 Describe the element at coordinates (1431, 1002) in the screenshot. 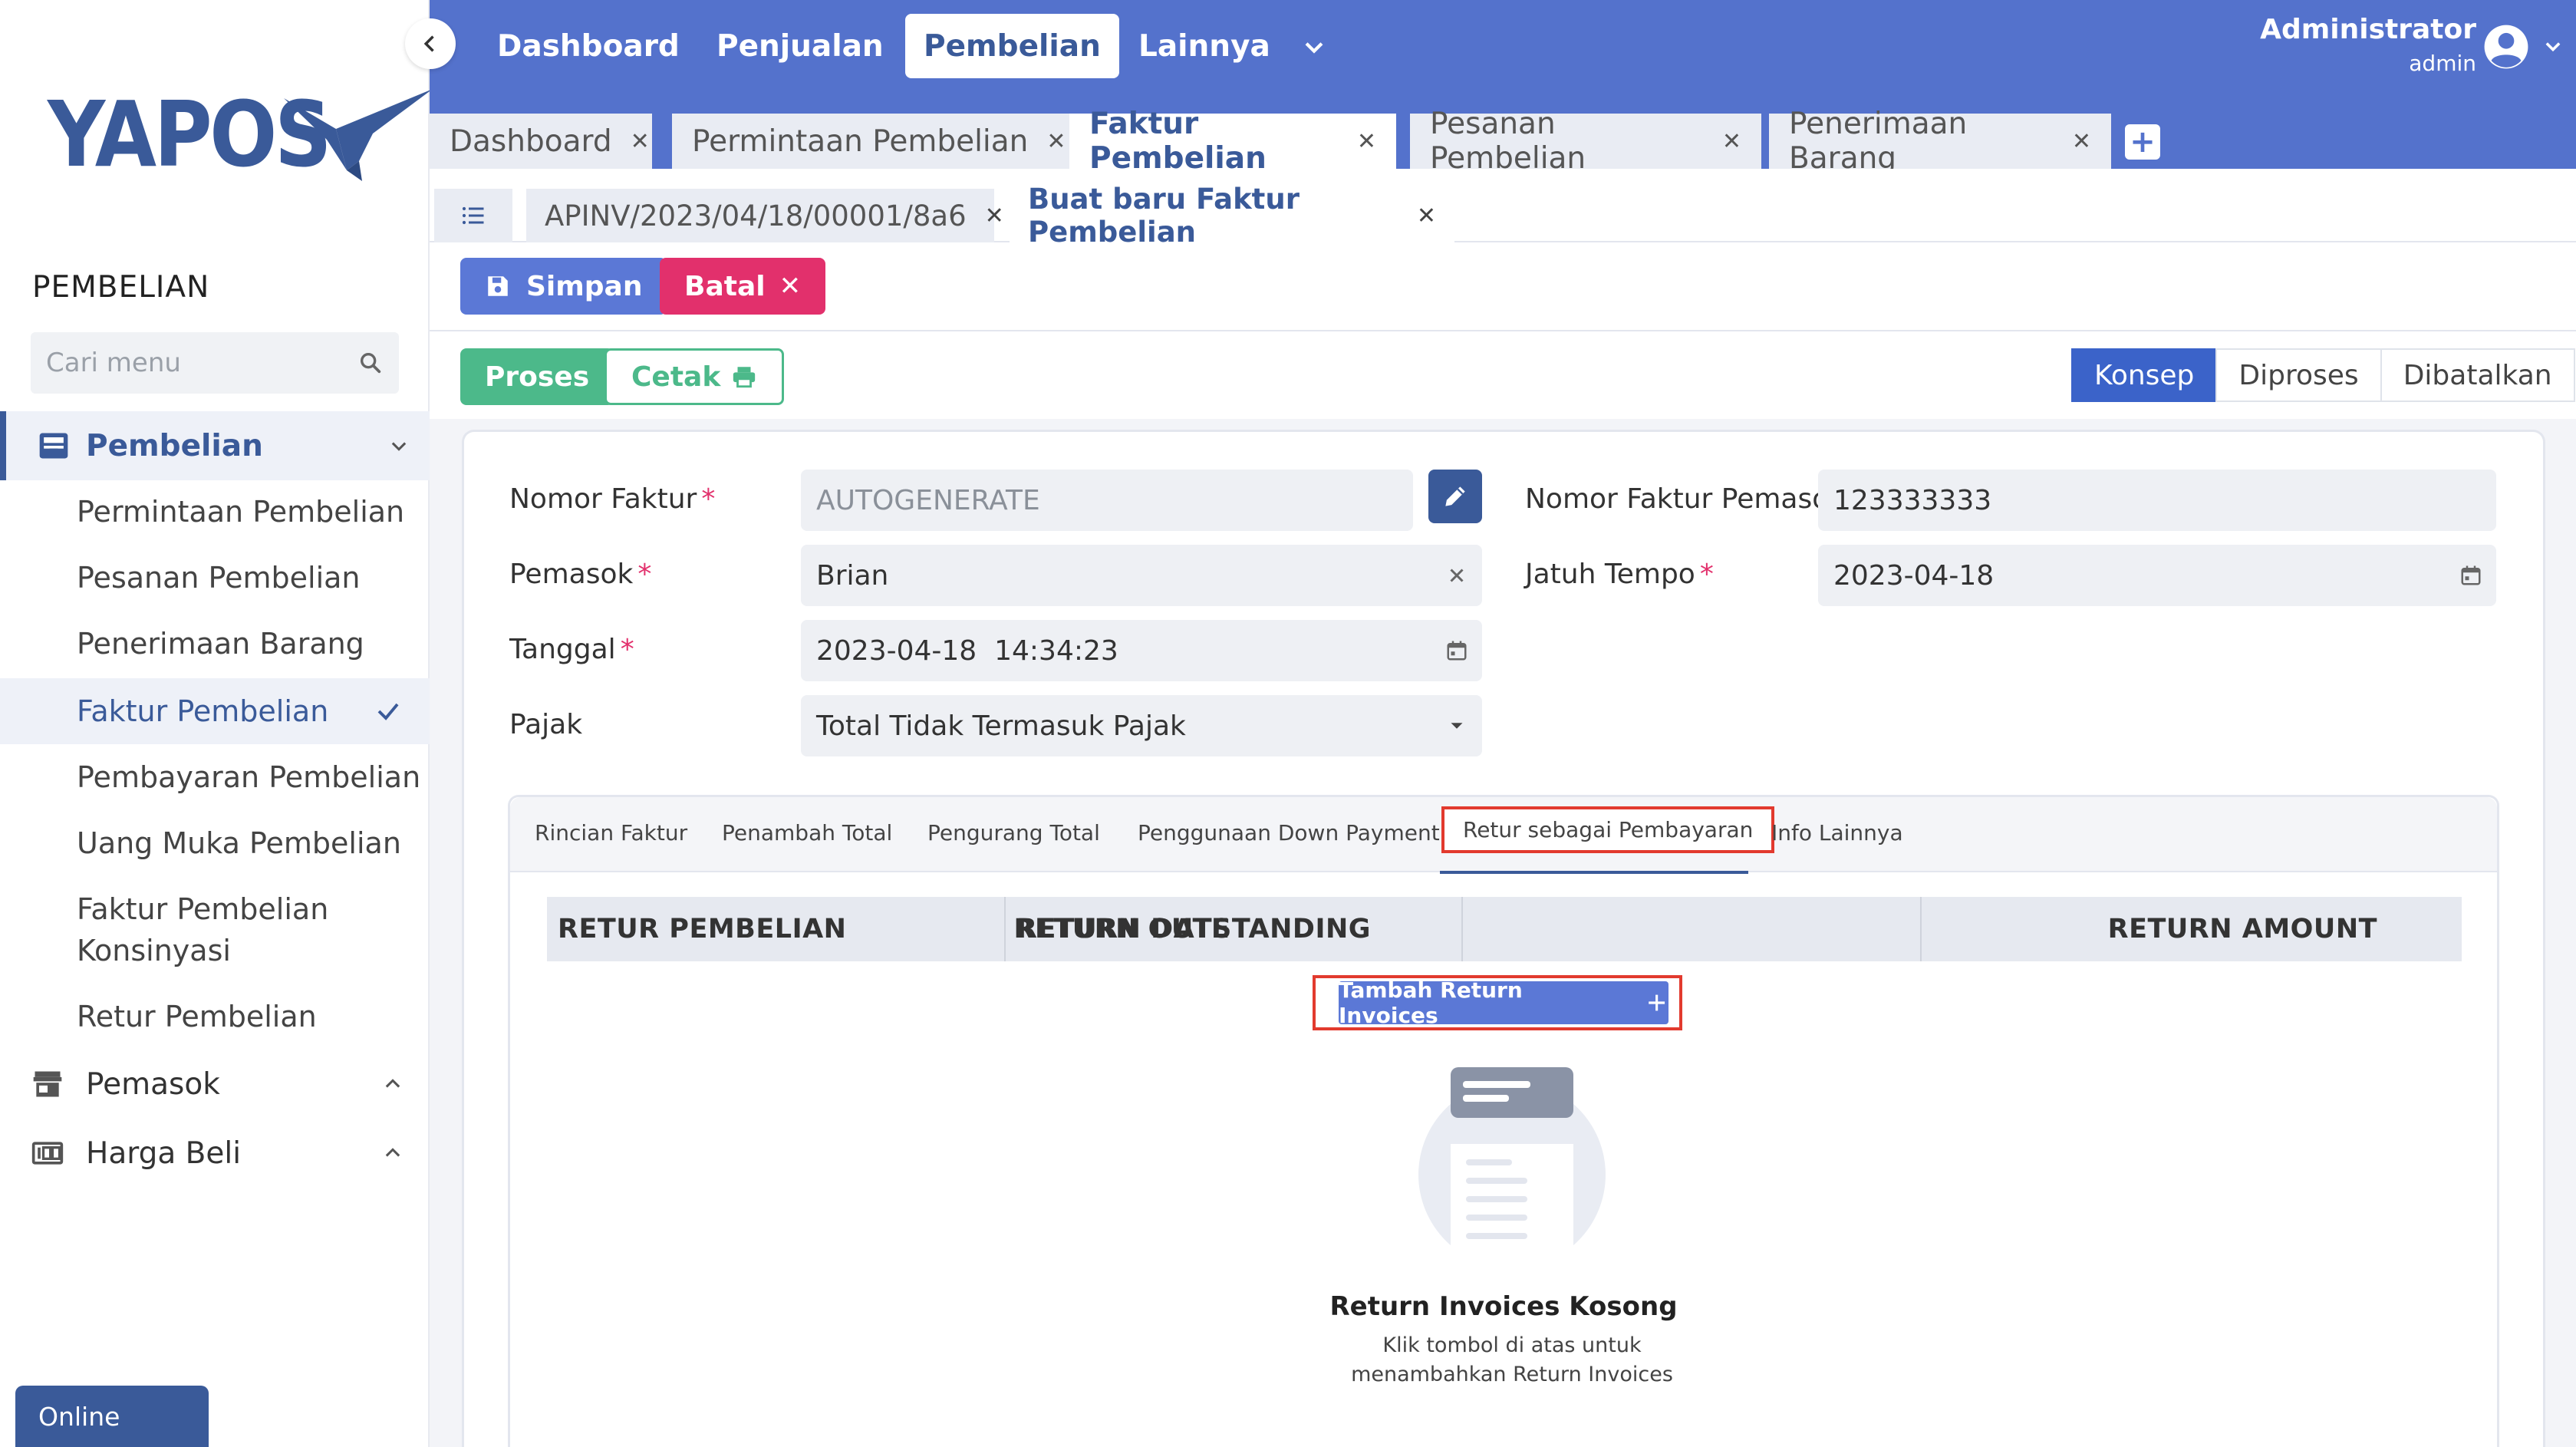

I see `add-return-invoices-label: Tambah Return Invoices` at that location.